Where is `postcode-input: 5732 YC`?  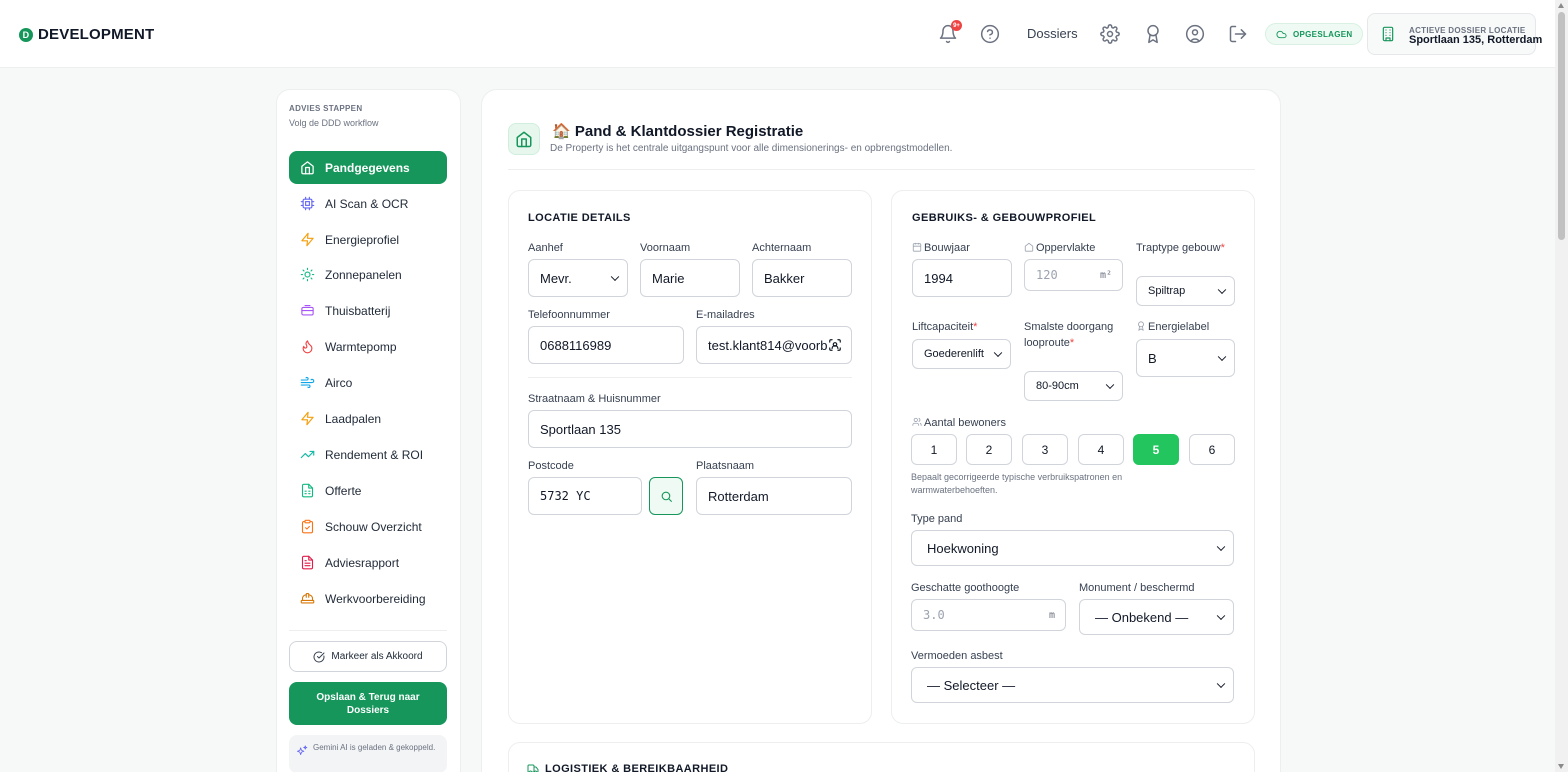
postcode-input: 5732 YC is located at coordinates (585, 496).